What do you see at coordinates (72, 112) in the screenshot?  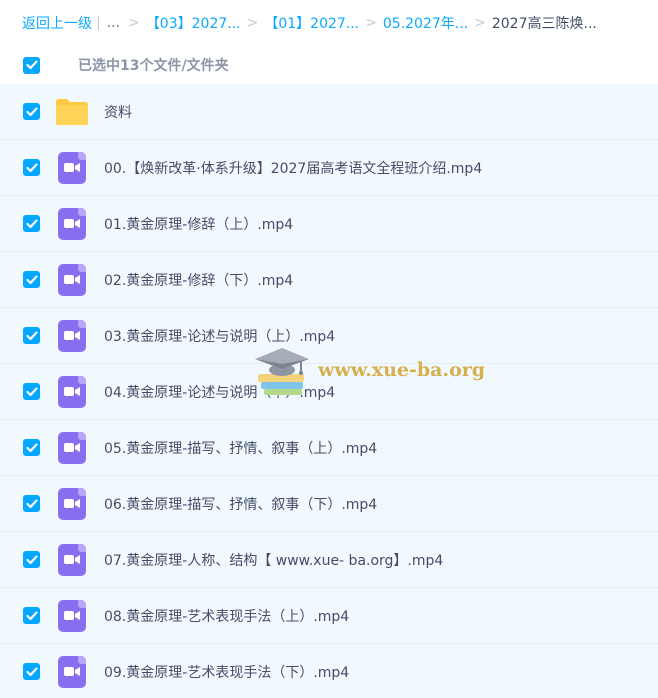 I see `folder-icon` at bounding box center [72, 112].